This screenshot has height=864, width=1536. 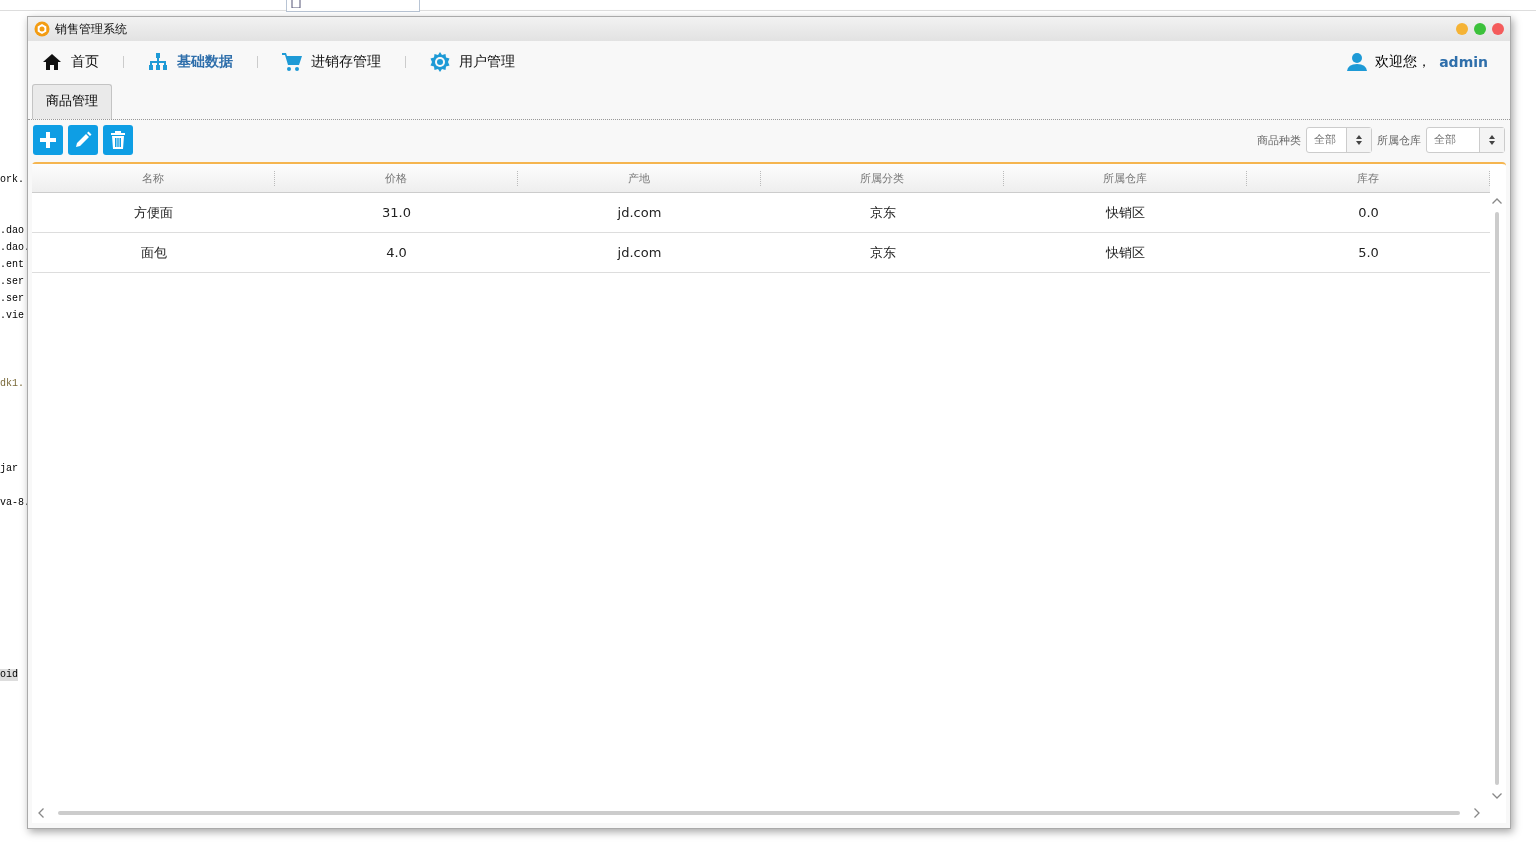 I want to click on add-button, so click(x=48, y=140).